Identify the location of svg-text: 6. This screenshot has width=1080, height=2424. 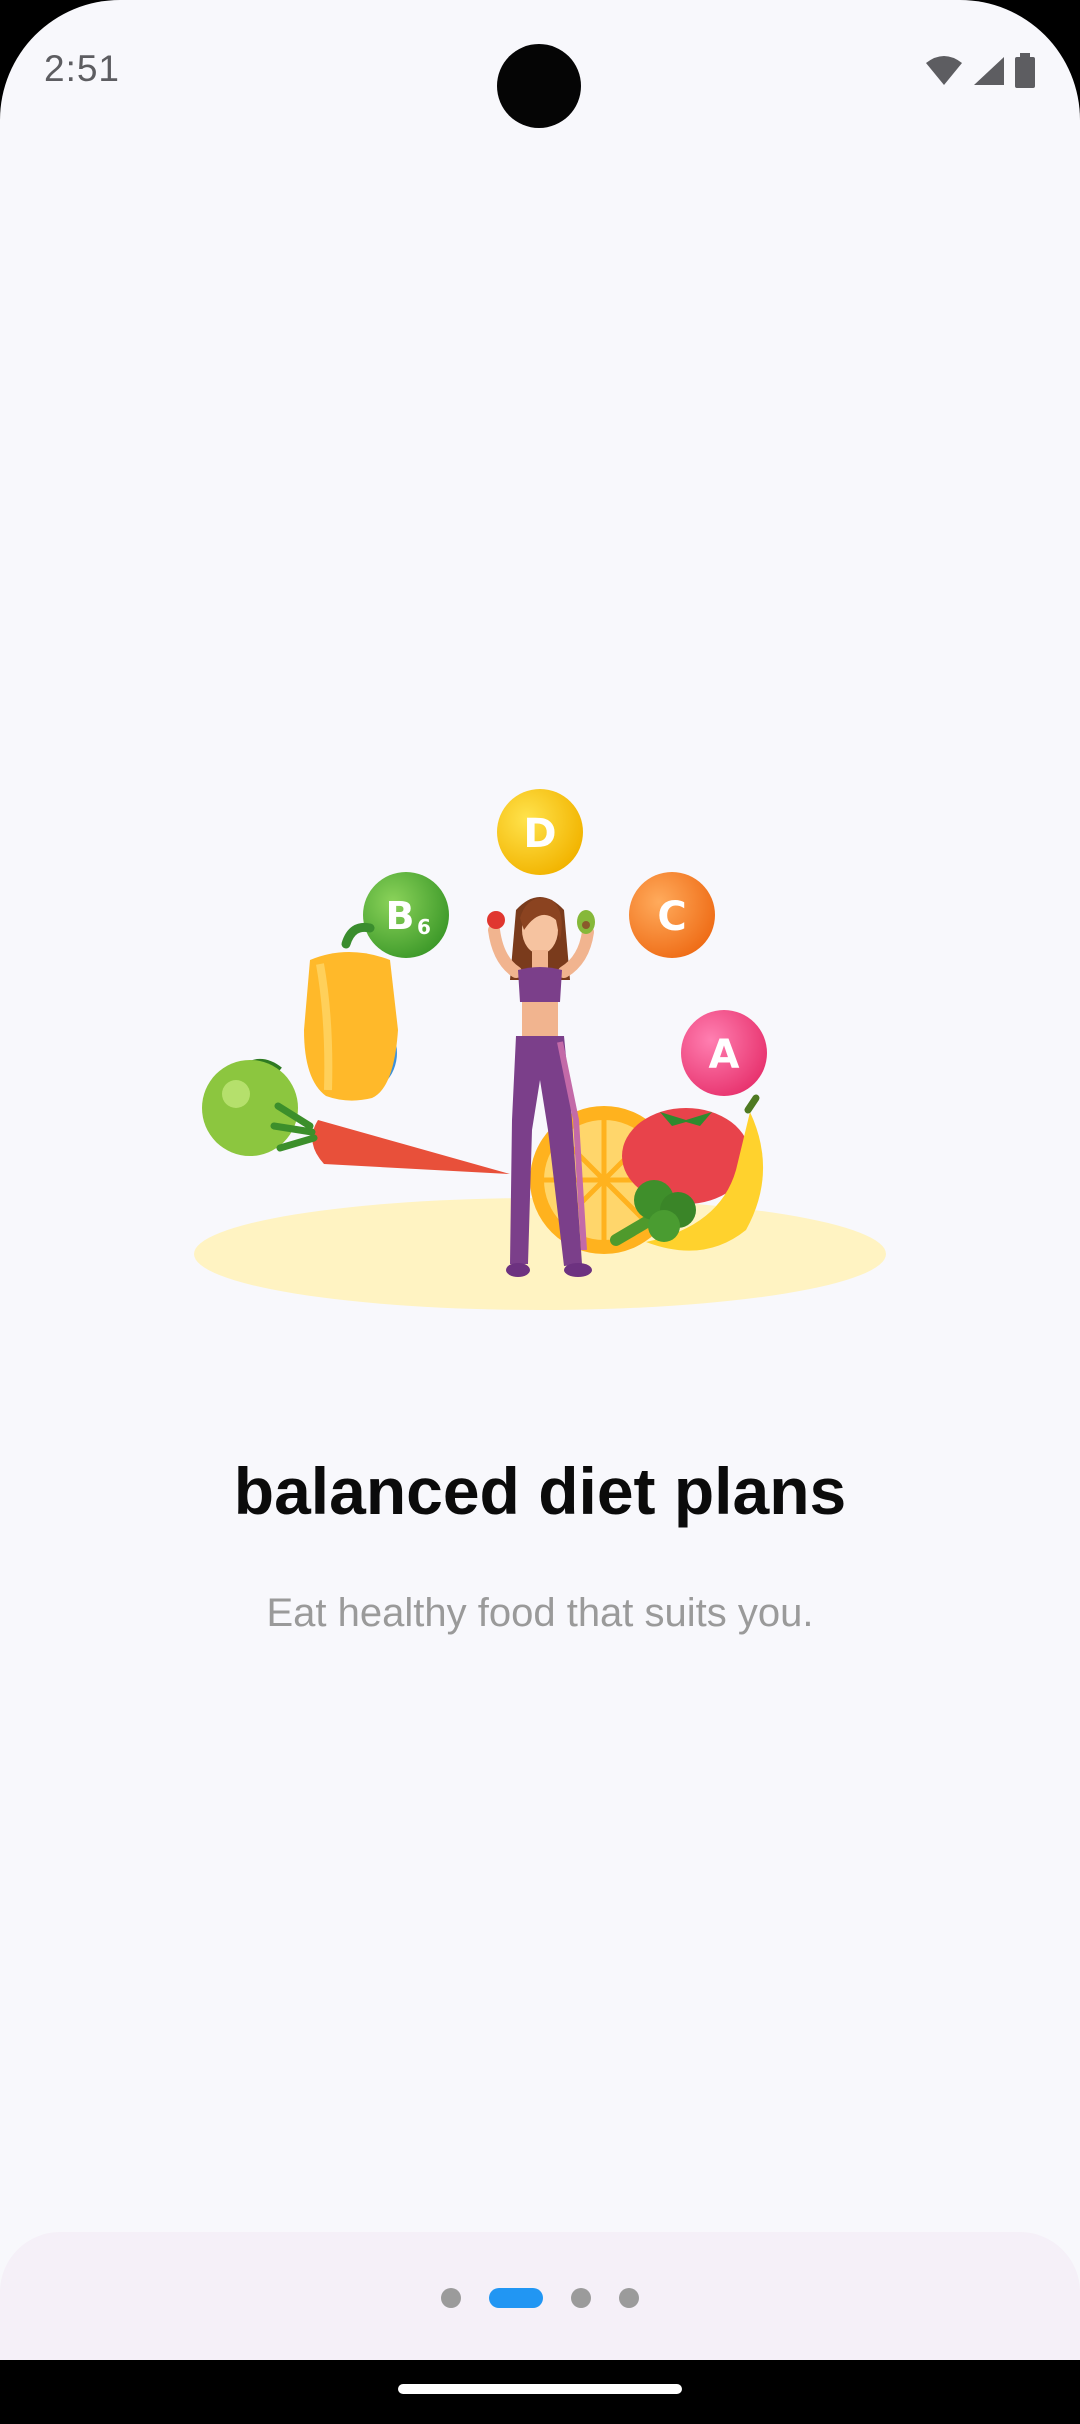
(424, 927).